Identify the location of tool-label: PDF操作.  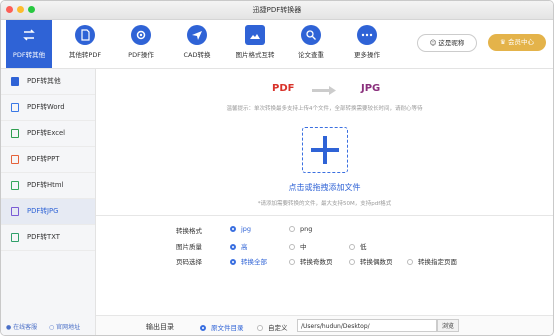
(141, 55).